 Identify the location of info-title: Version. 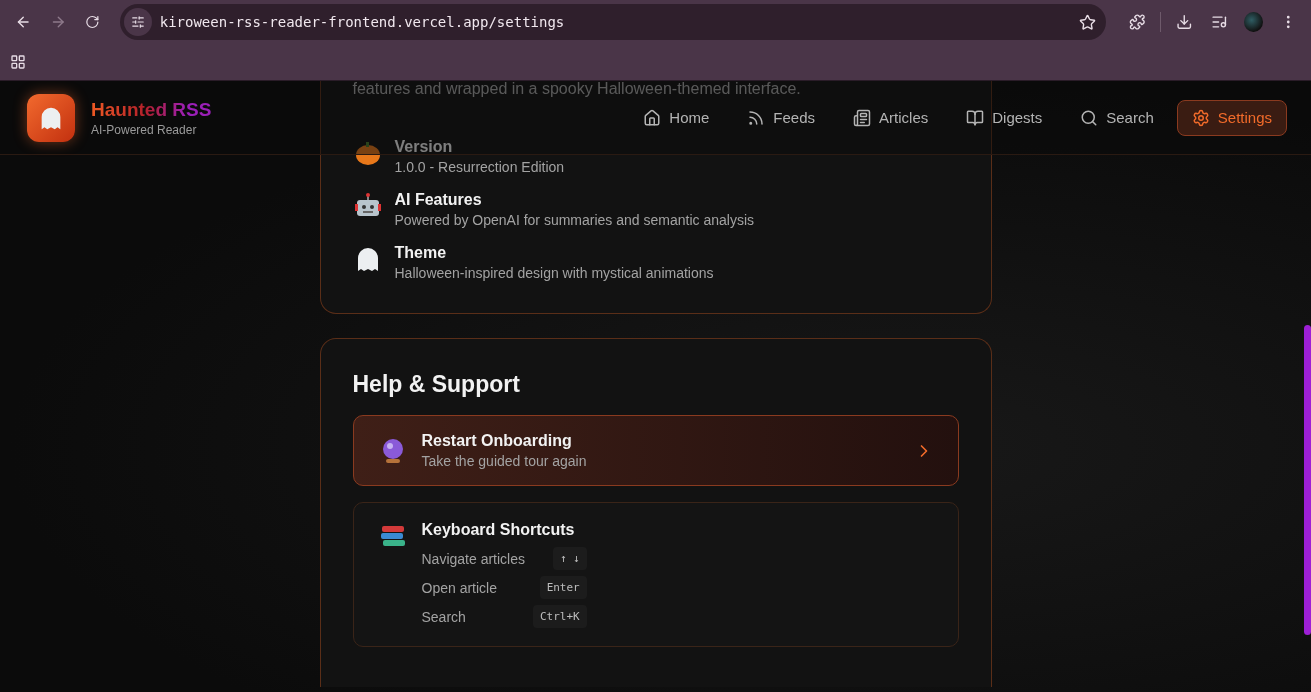
(424, 147).